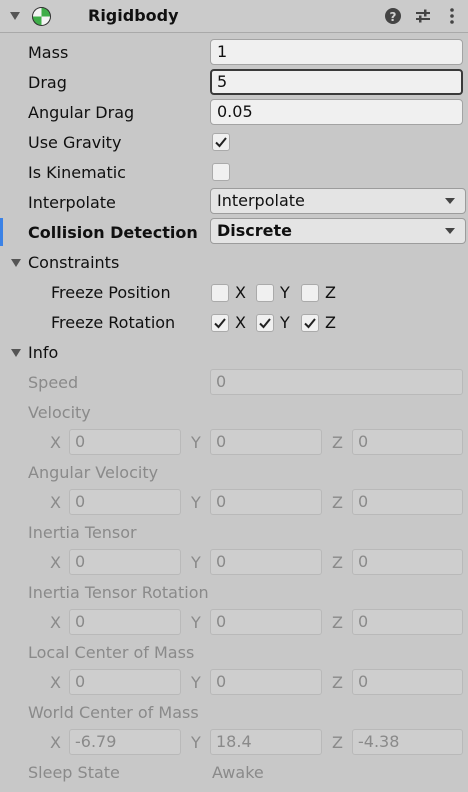 This screenshot has width=468, height=792. I want to click on world-center-of-mass-x-field: -6.79, so click(125, 742).